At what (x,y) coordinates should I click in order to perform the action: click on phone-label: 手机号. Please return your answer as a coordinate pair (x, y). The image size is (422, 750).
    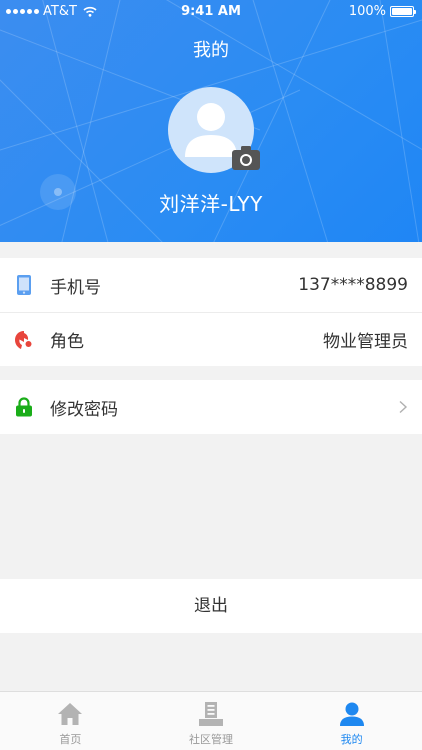
    Looking at the image, I should click on (75, 287).